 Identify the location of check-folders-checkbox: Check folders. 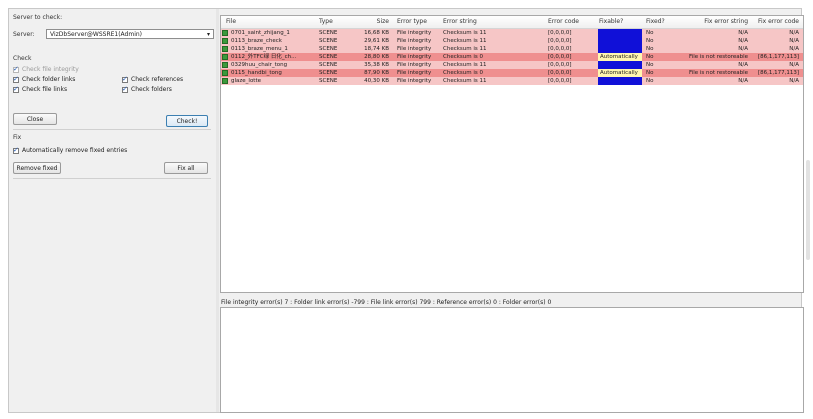
(147, 89).